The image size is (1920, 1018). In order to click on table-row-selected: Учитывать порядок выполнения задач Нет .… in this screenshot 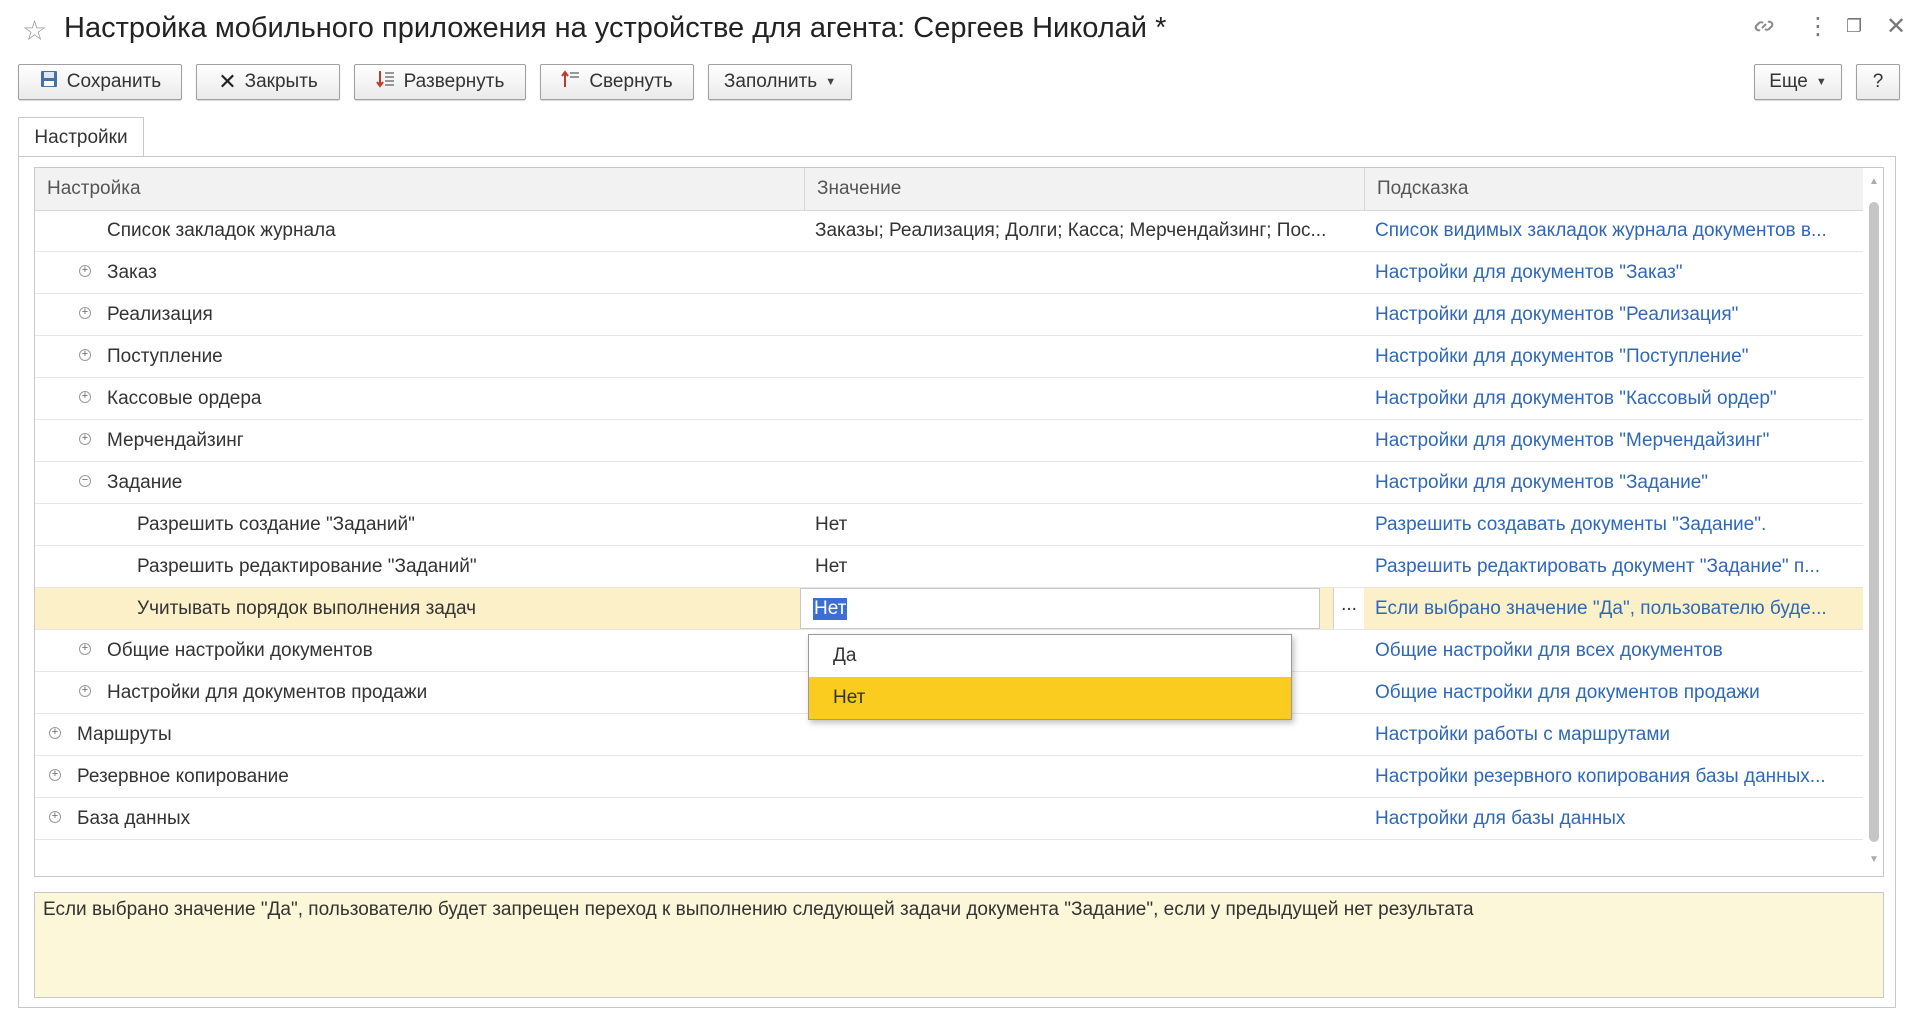, I will do `click(949, 609)`.